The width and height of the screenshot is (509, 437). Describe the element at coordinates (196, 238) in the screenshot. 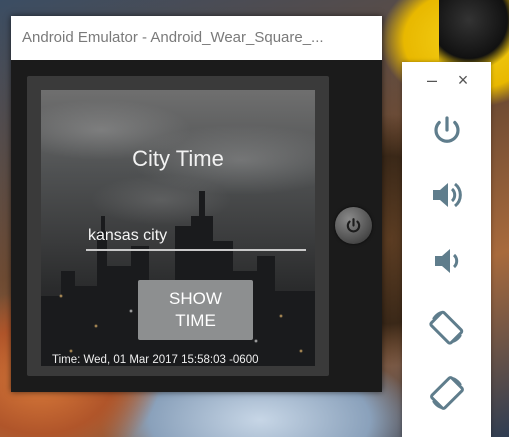

I see `city-input` at that location.